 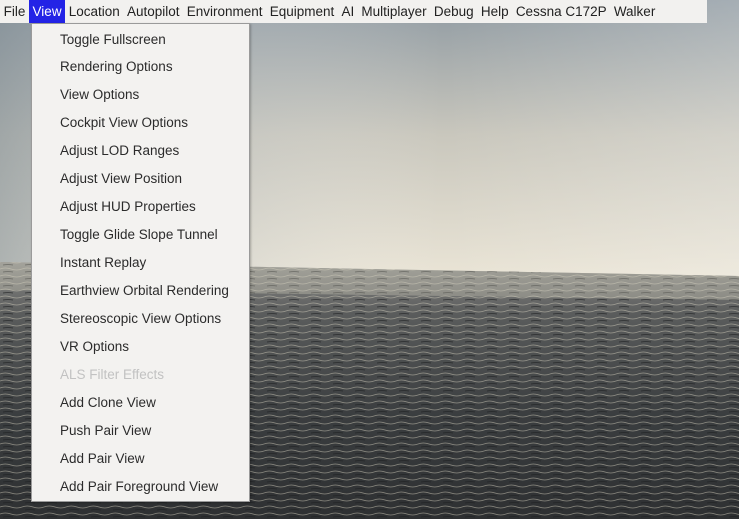 What do you see at coordinates (140, 39) in the screenshot?
I see `menu-item-toggle-fullscreen: Toggle Fullscreen` at bounding box center [140, 39].